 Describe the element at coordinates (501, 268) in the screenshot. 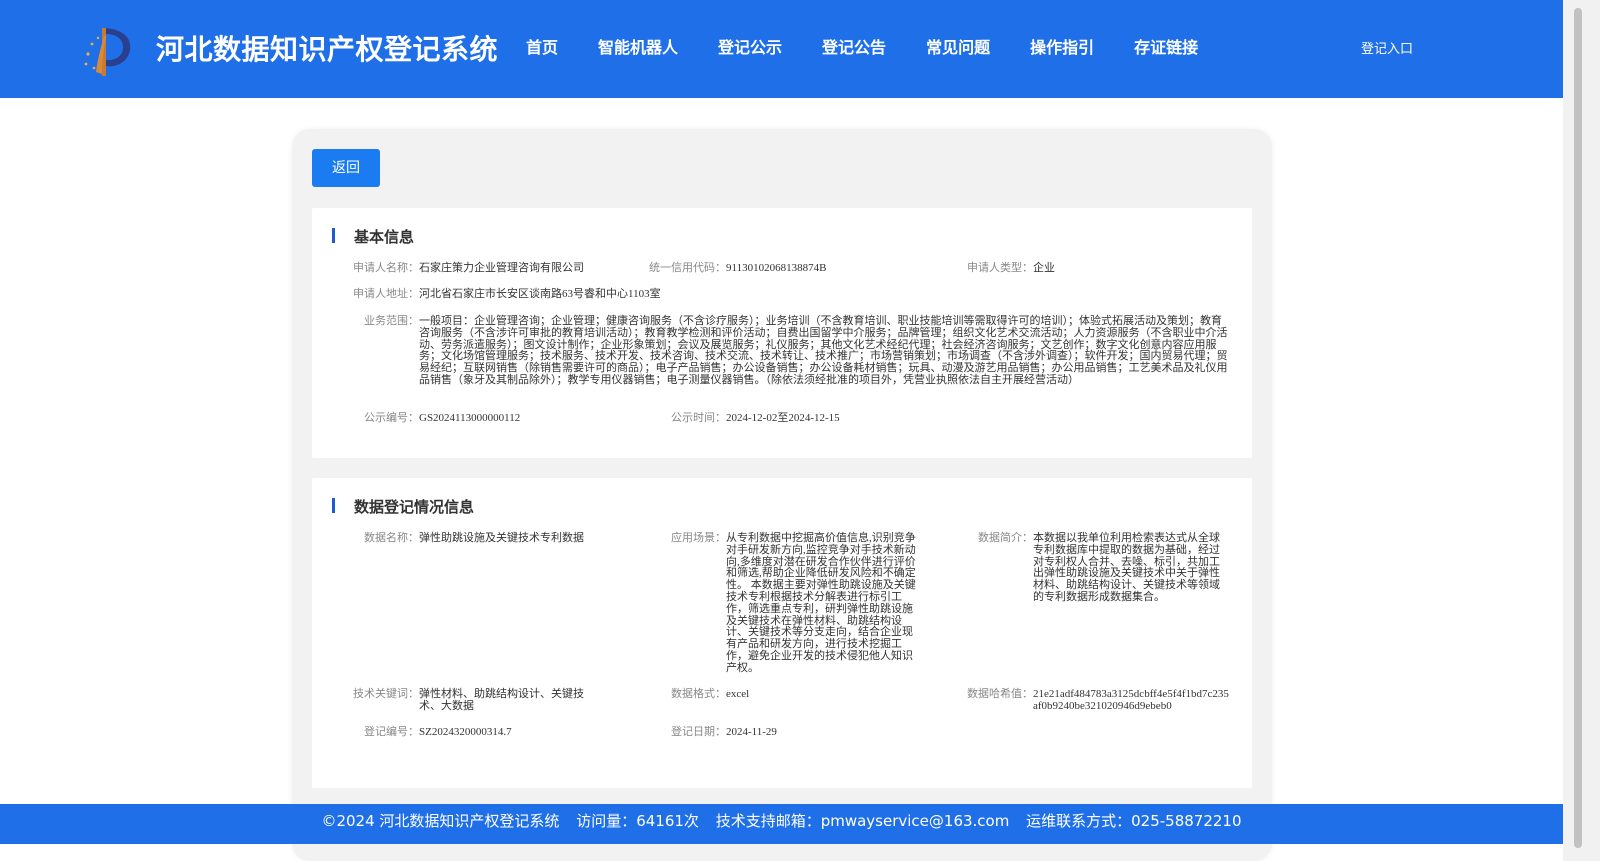

I see `applicant-name-value: 石家庄策力企业管理咨询有限公司` at that location.